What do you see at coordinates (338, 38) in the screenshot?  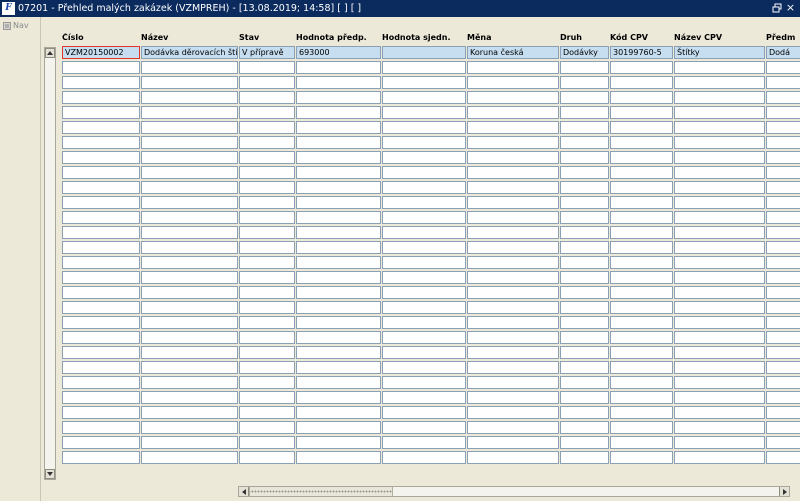 I see `column-header-hodnota-predp: Hodnota předp.` at bounding box center [338, 38].